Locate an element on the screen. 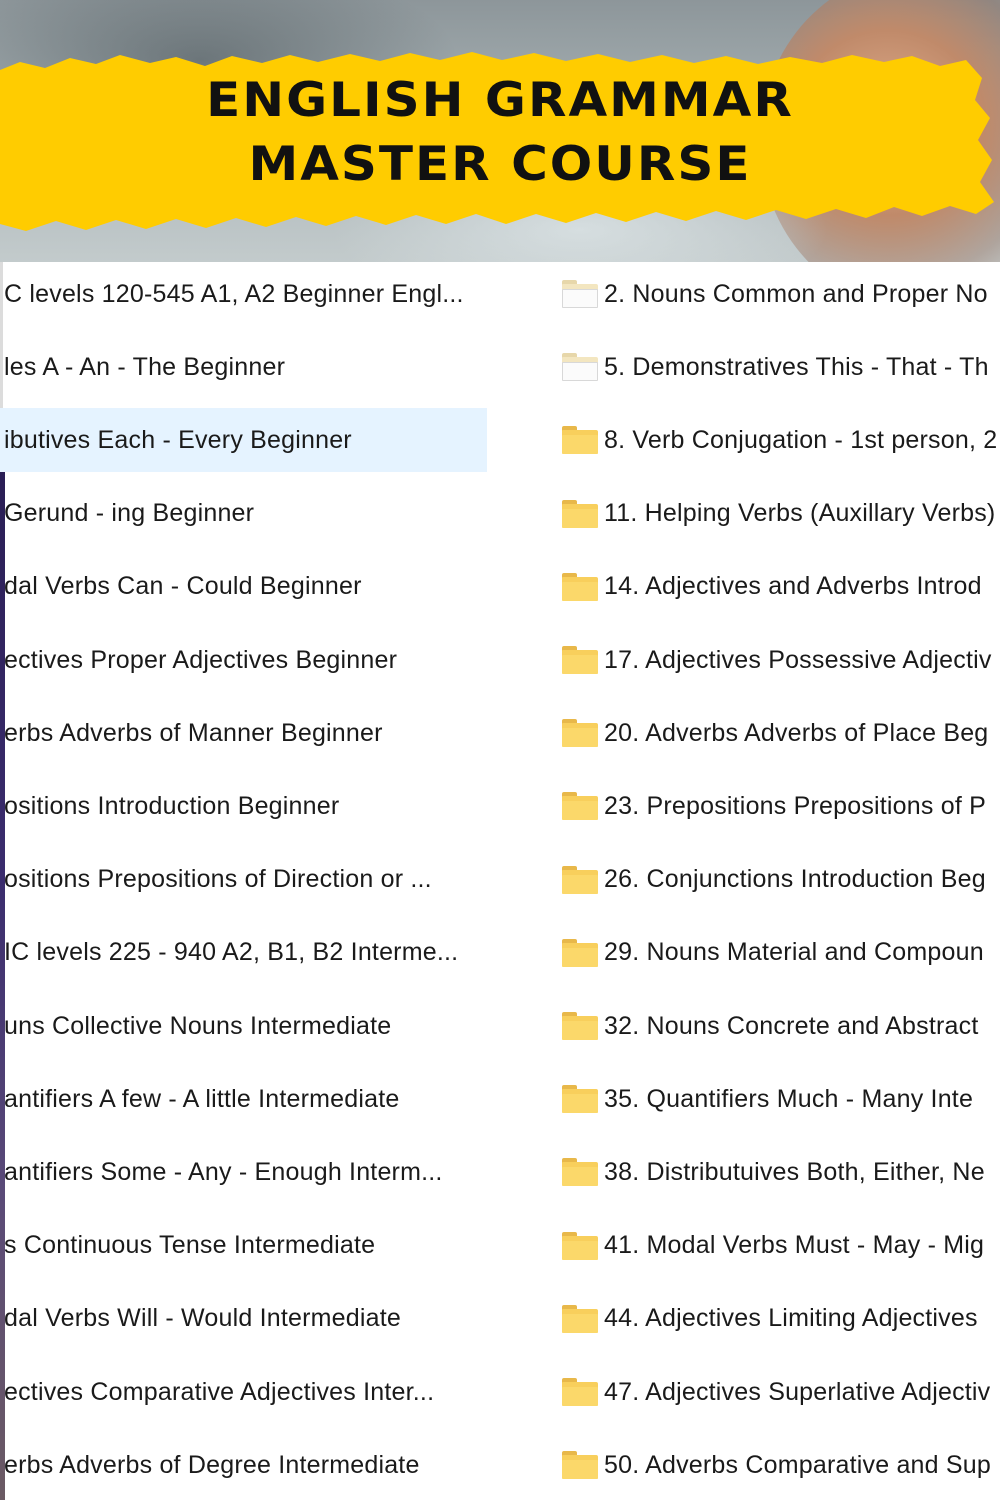  folder-item: 17. Adjectives Possessive Adjectiv is located at coordinates (778, 660).